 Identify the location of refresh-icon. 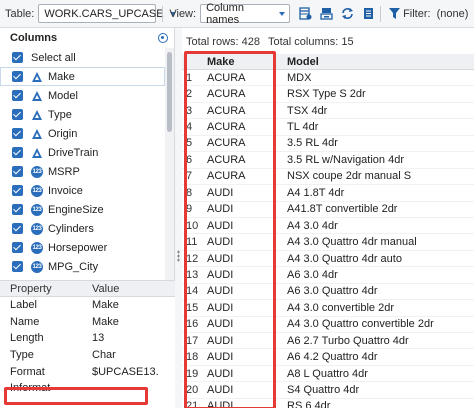
(347, 14).